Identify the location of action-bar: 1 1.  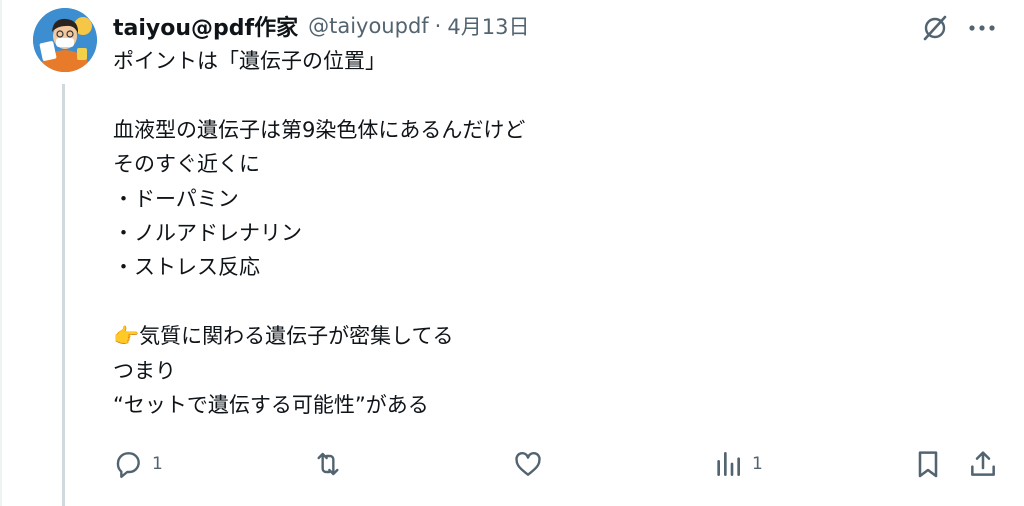
(557, 464).